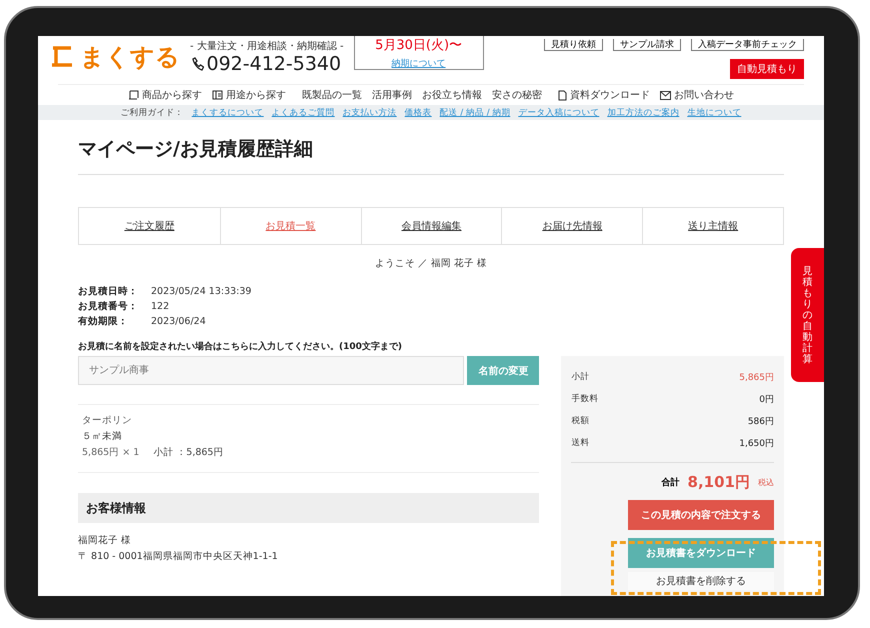 Image resolution: width=870 pixels, height=628 pixels. I want to click on top-button: 入稿データ事前チェック, so click(747, 45).